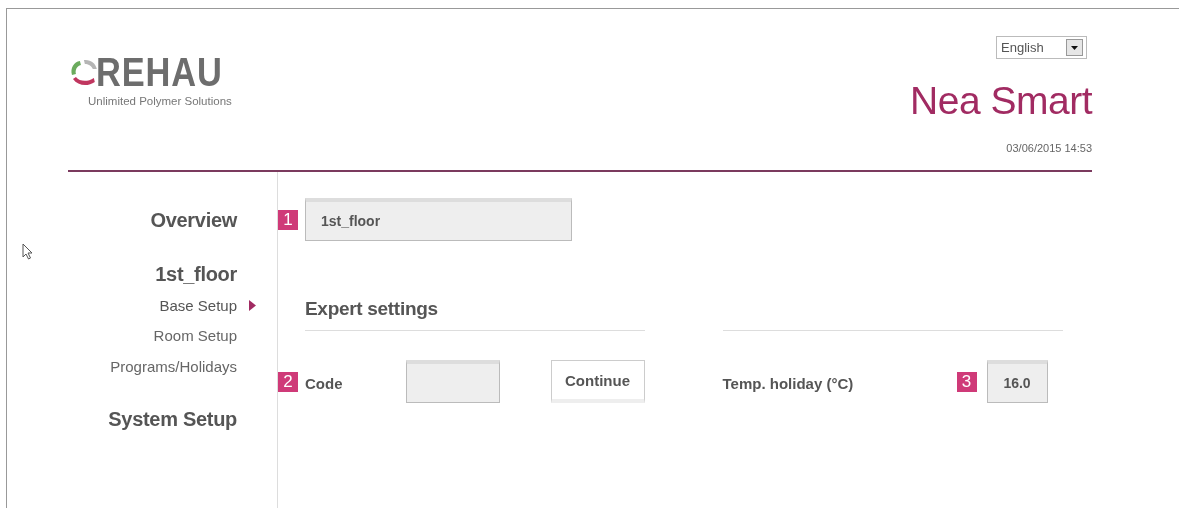 The image size is (1179, 508). Describe the element at coordinates (372, 309) in the screenshot. I see `section-title: Expert settings` at that location.